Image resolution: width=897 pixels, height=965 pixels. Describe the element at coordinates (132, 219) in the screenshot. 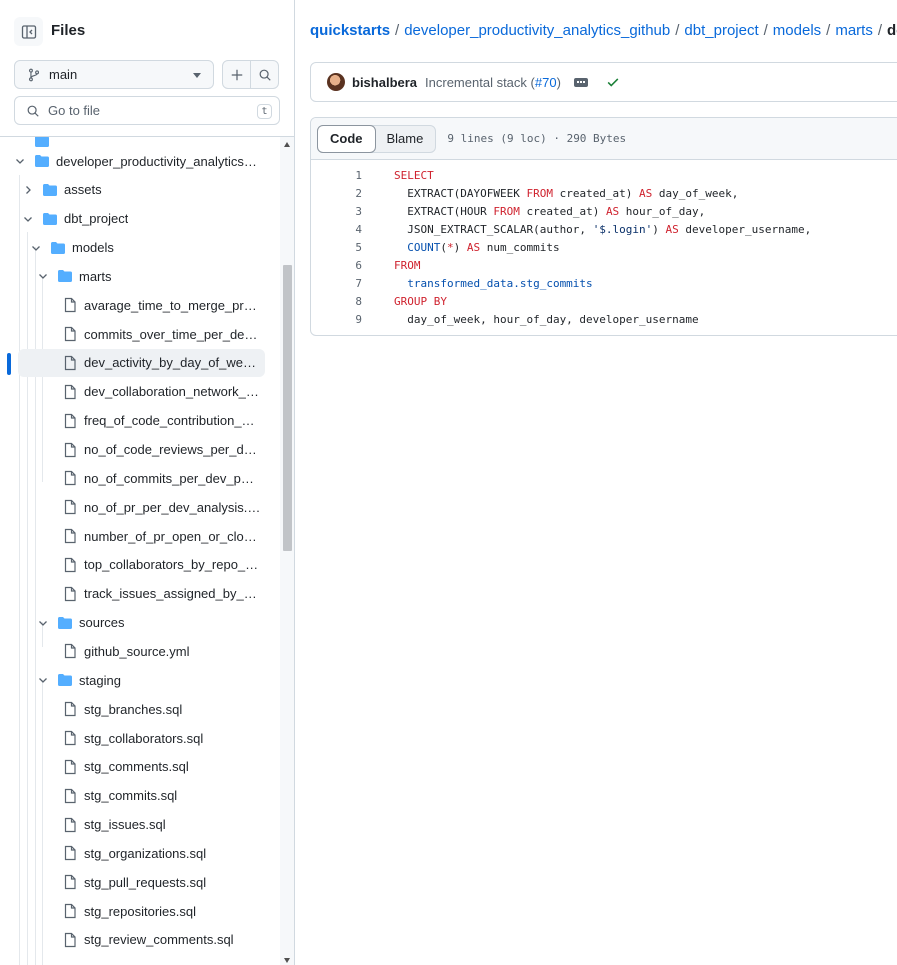

I see `tree-folder-dbt-project: dbt_project` at that location.